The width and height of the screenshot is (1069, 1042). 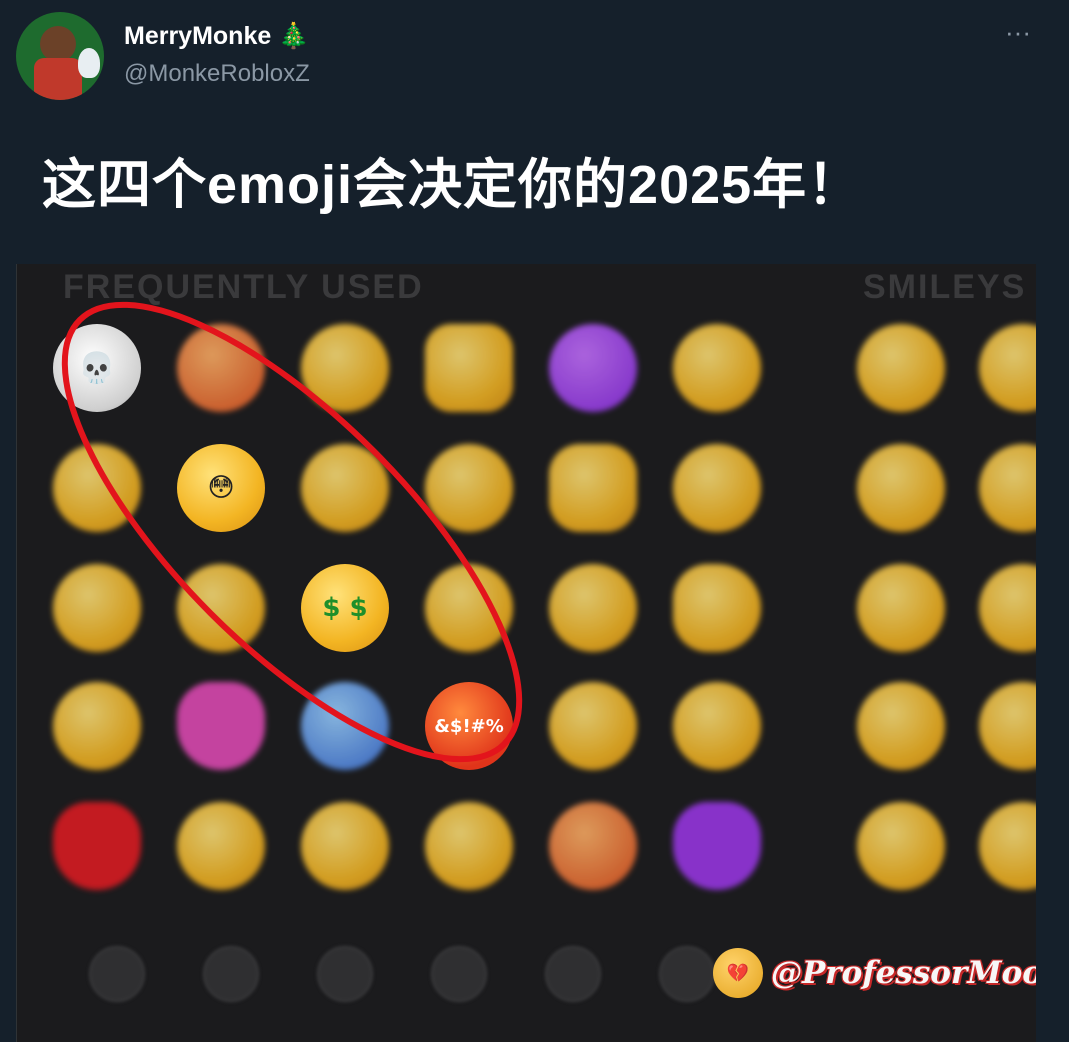 What do you see at coordinates (345, 488) in the screenshot?
I see `vomiting-face-emoji` at bounding box center [345, 488].